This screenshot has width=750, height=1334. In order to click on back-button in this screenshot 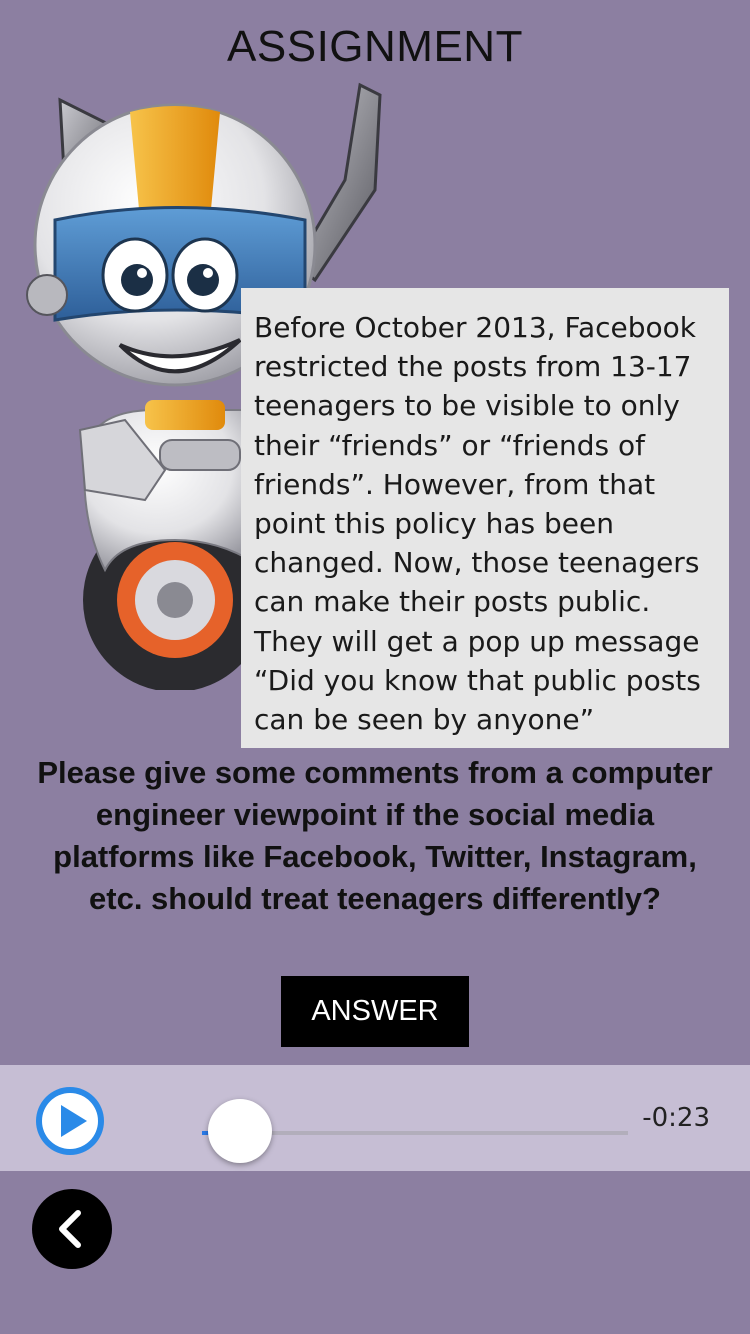, I will do `click(72, 1229)`.